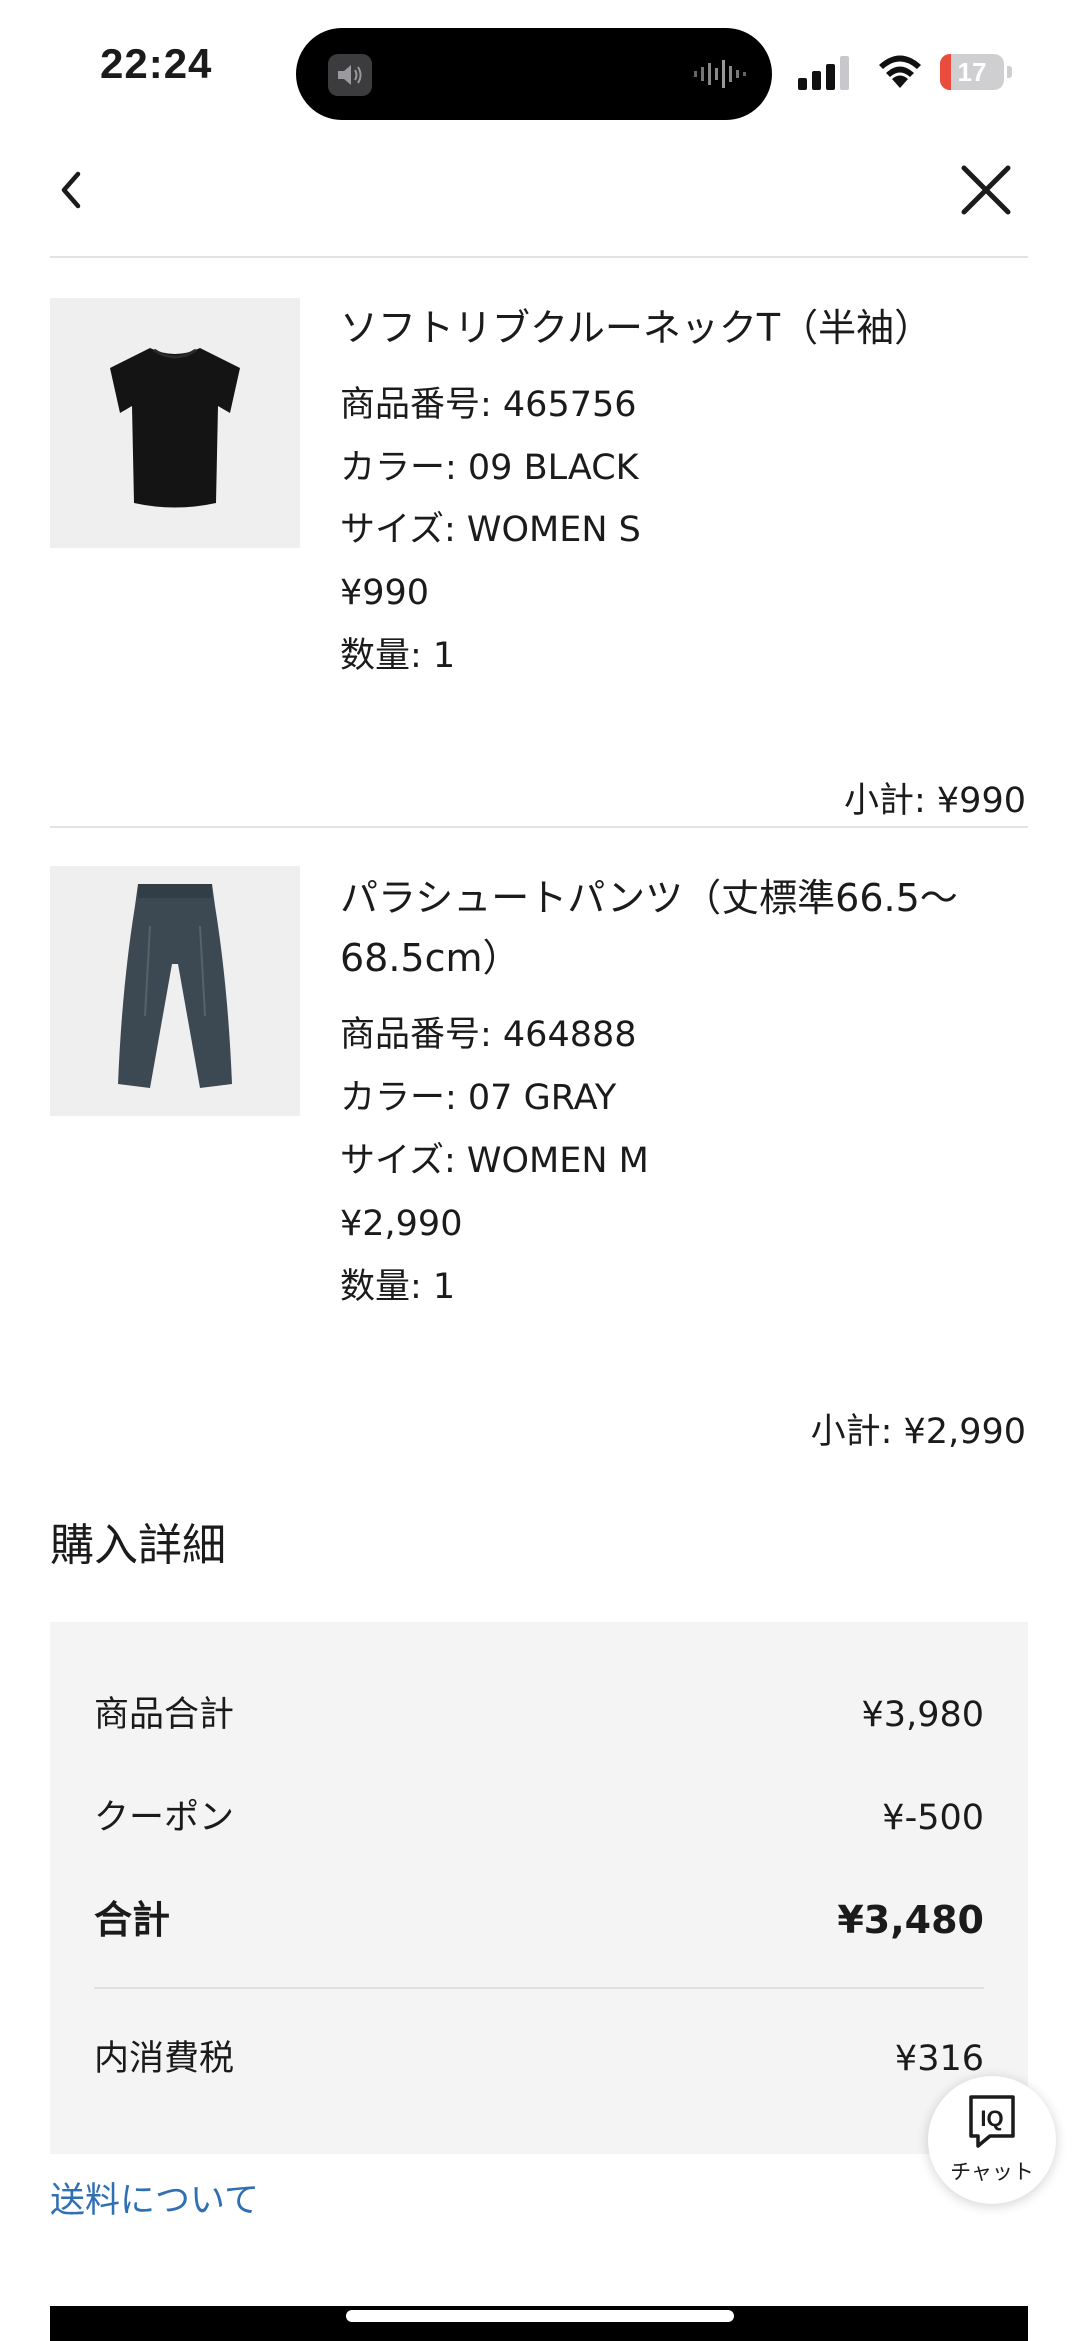 The height and width of the screenshot is (2341, 1080). I want to click on item-subtotal: 小計: ¥2,990, so click(918, 1432).